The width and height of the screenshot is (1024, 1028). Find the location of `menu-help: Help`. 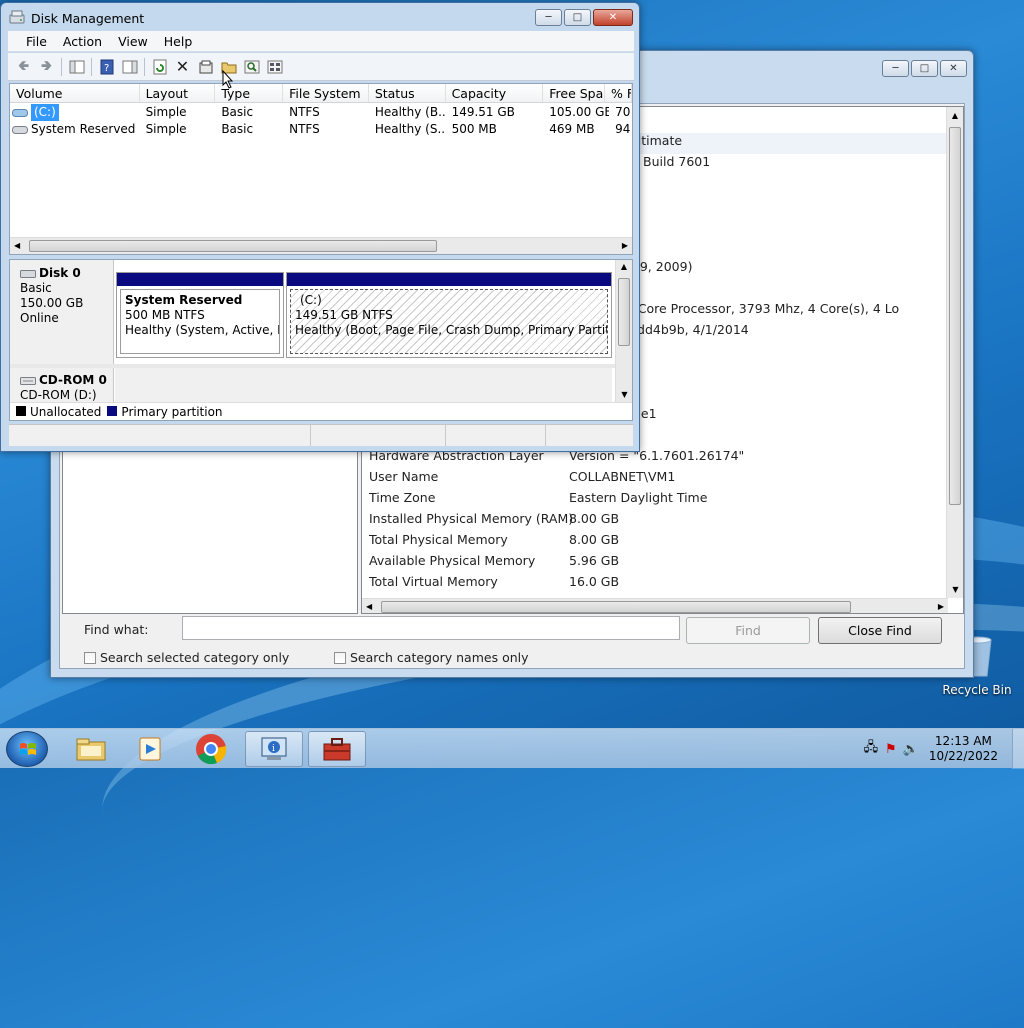

menu-help: Help is located at coordinates (178, 41).